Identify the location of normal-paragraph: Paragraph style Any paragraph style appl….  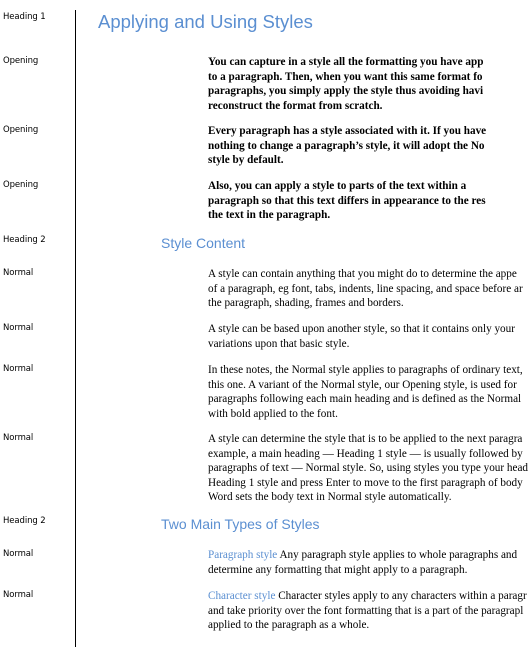
(368, 562).